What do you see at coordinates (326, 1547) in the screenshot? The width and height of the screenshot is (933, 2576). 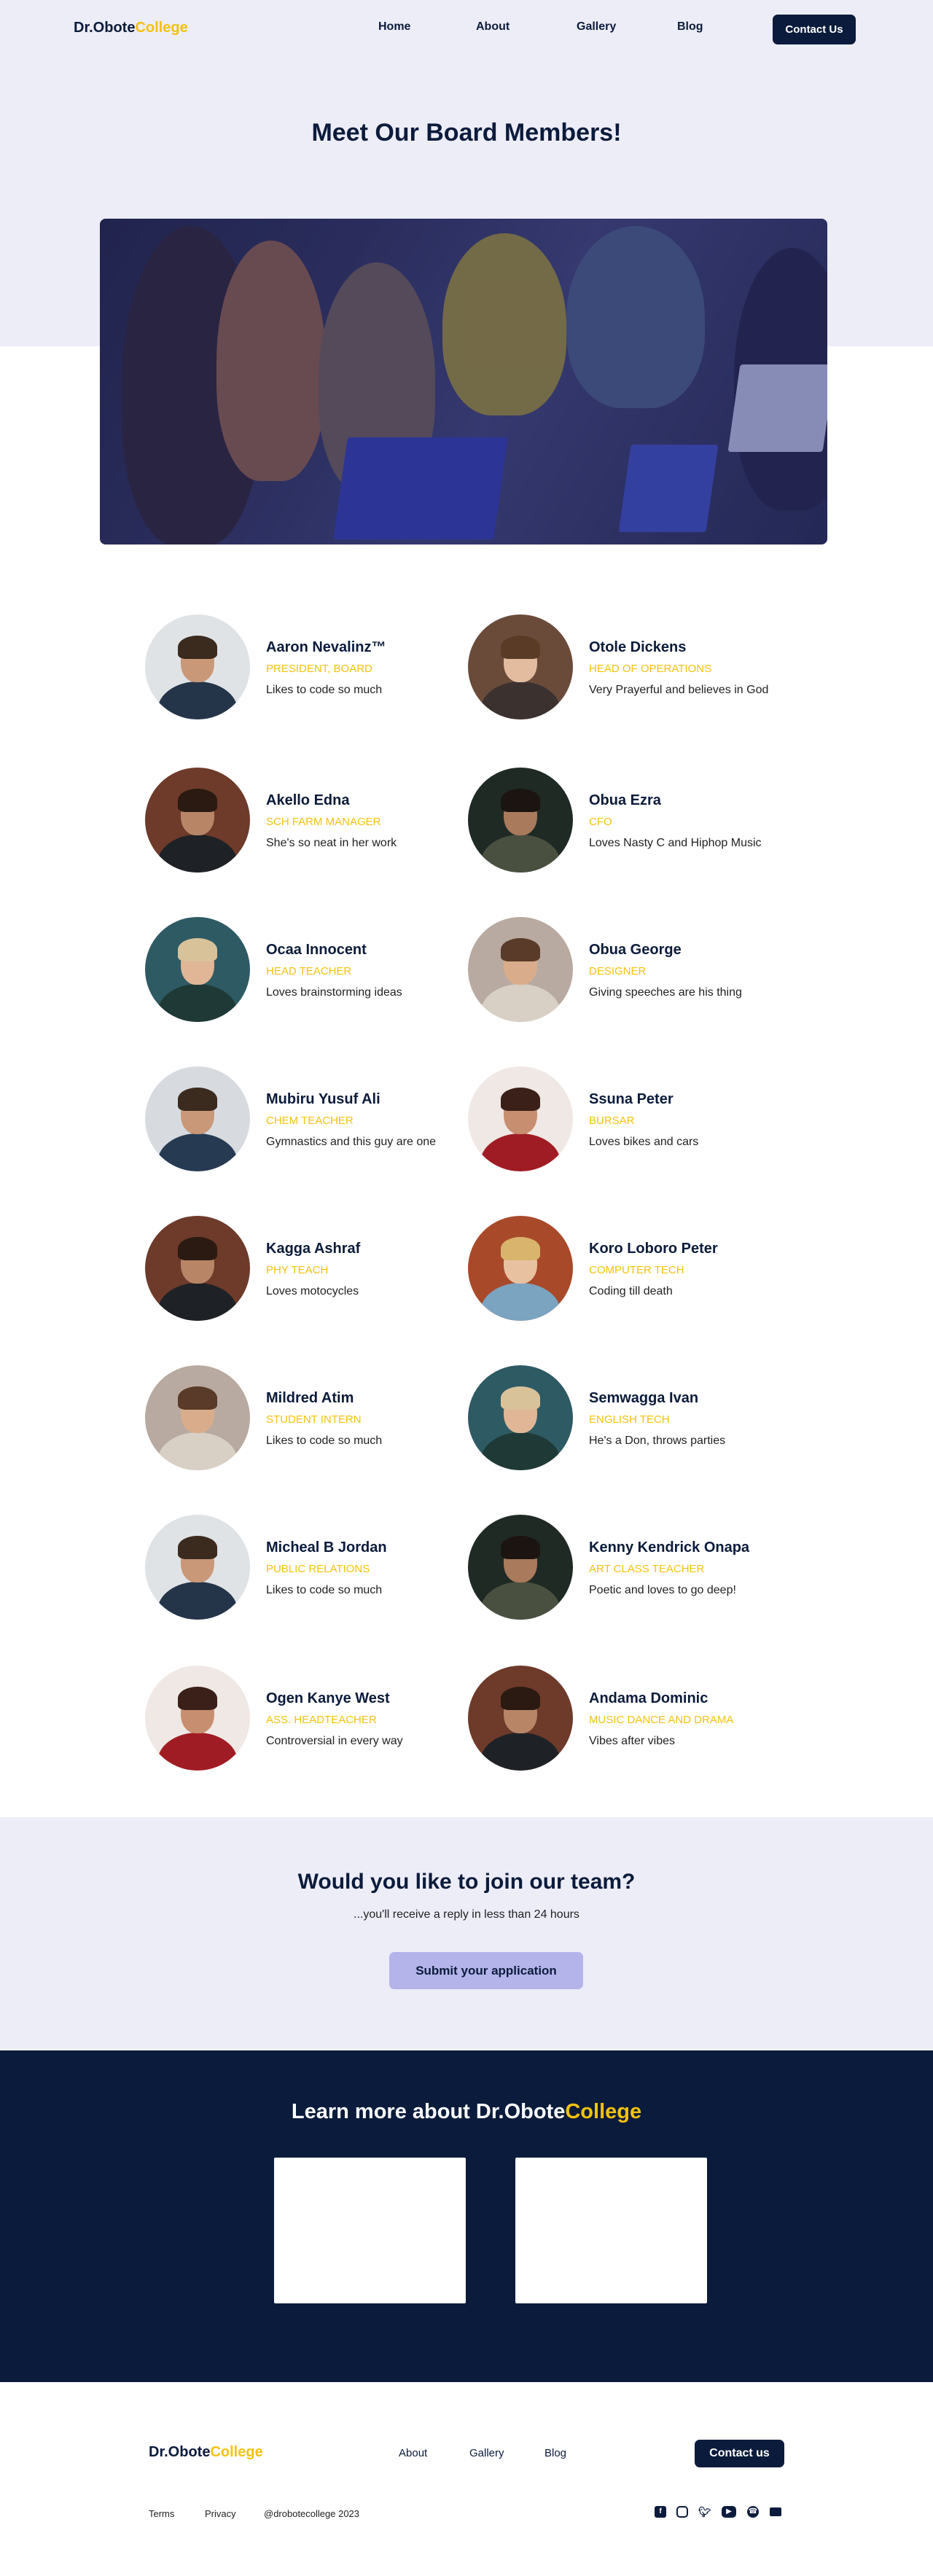 I see `member-name: Micheal B Jordan` at bounding box center [326, 1547].